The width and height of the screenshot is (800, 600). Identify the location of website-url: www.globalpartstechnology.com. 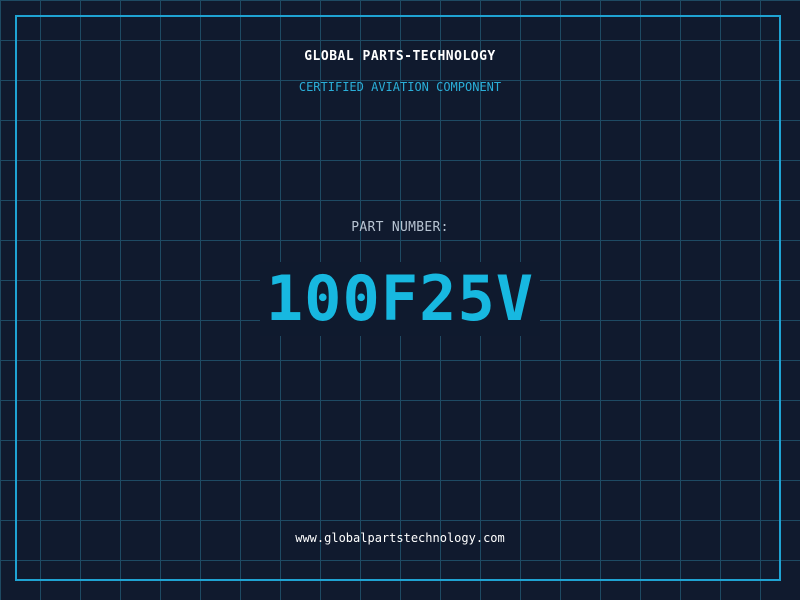
(400, 538).